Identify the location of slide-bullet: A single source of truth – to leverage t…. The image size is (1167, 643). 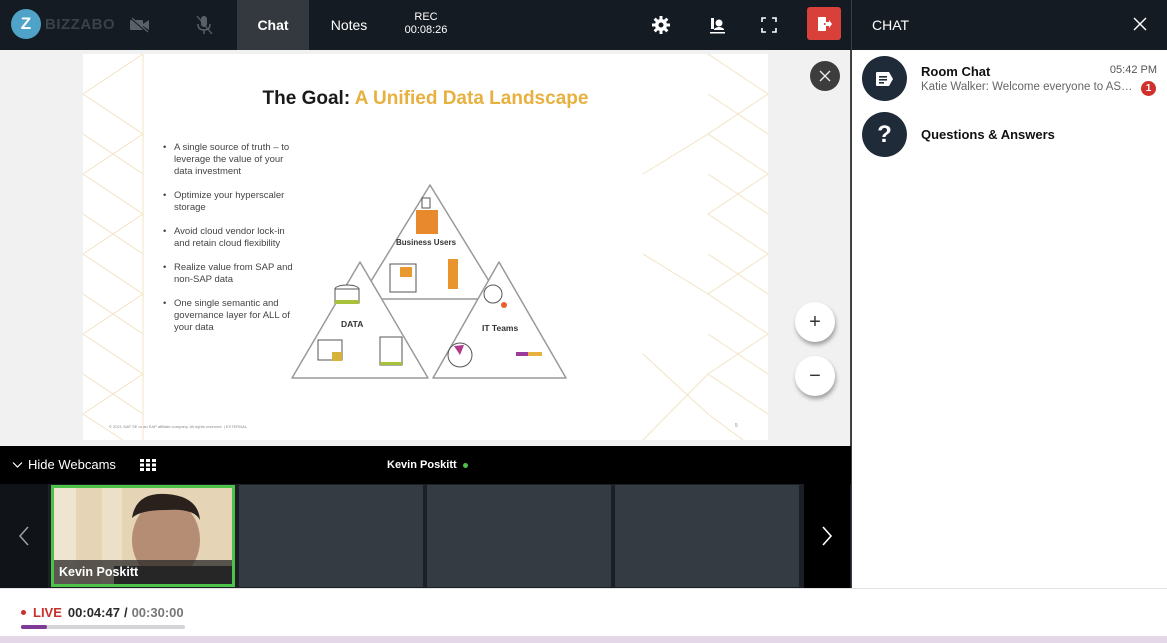
(233, 160).